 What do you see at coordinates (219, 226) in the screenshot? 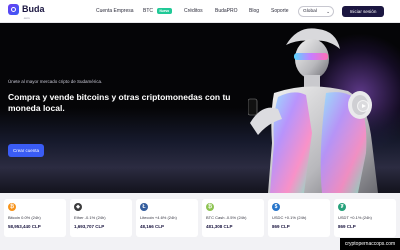
I see `coin-price: 481,308 CLP` at bounding box center [219, 226].